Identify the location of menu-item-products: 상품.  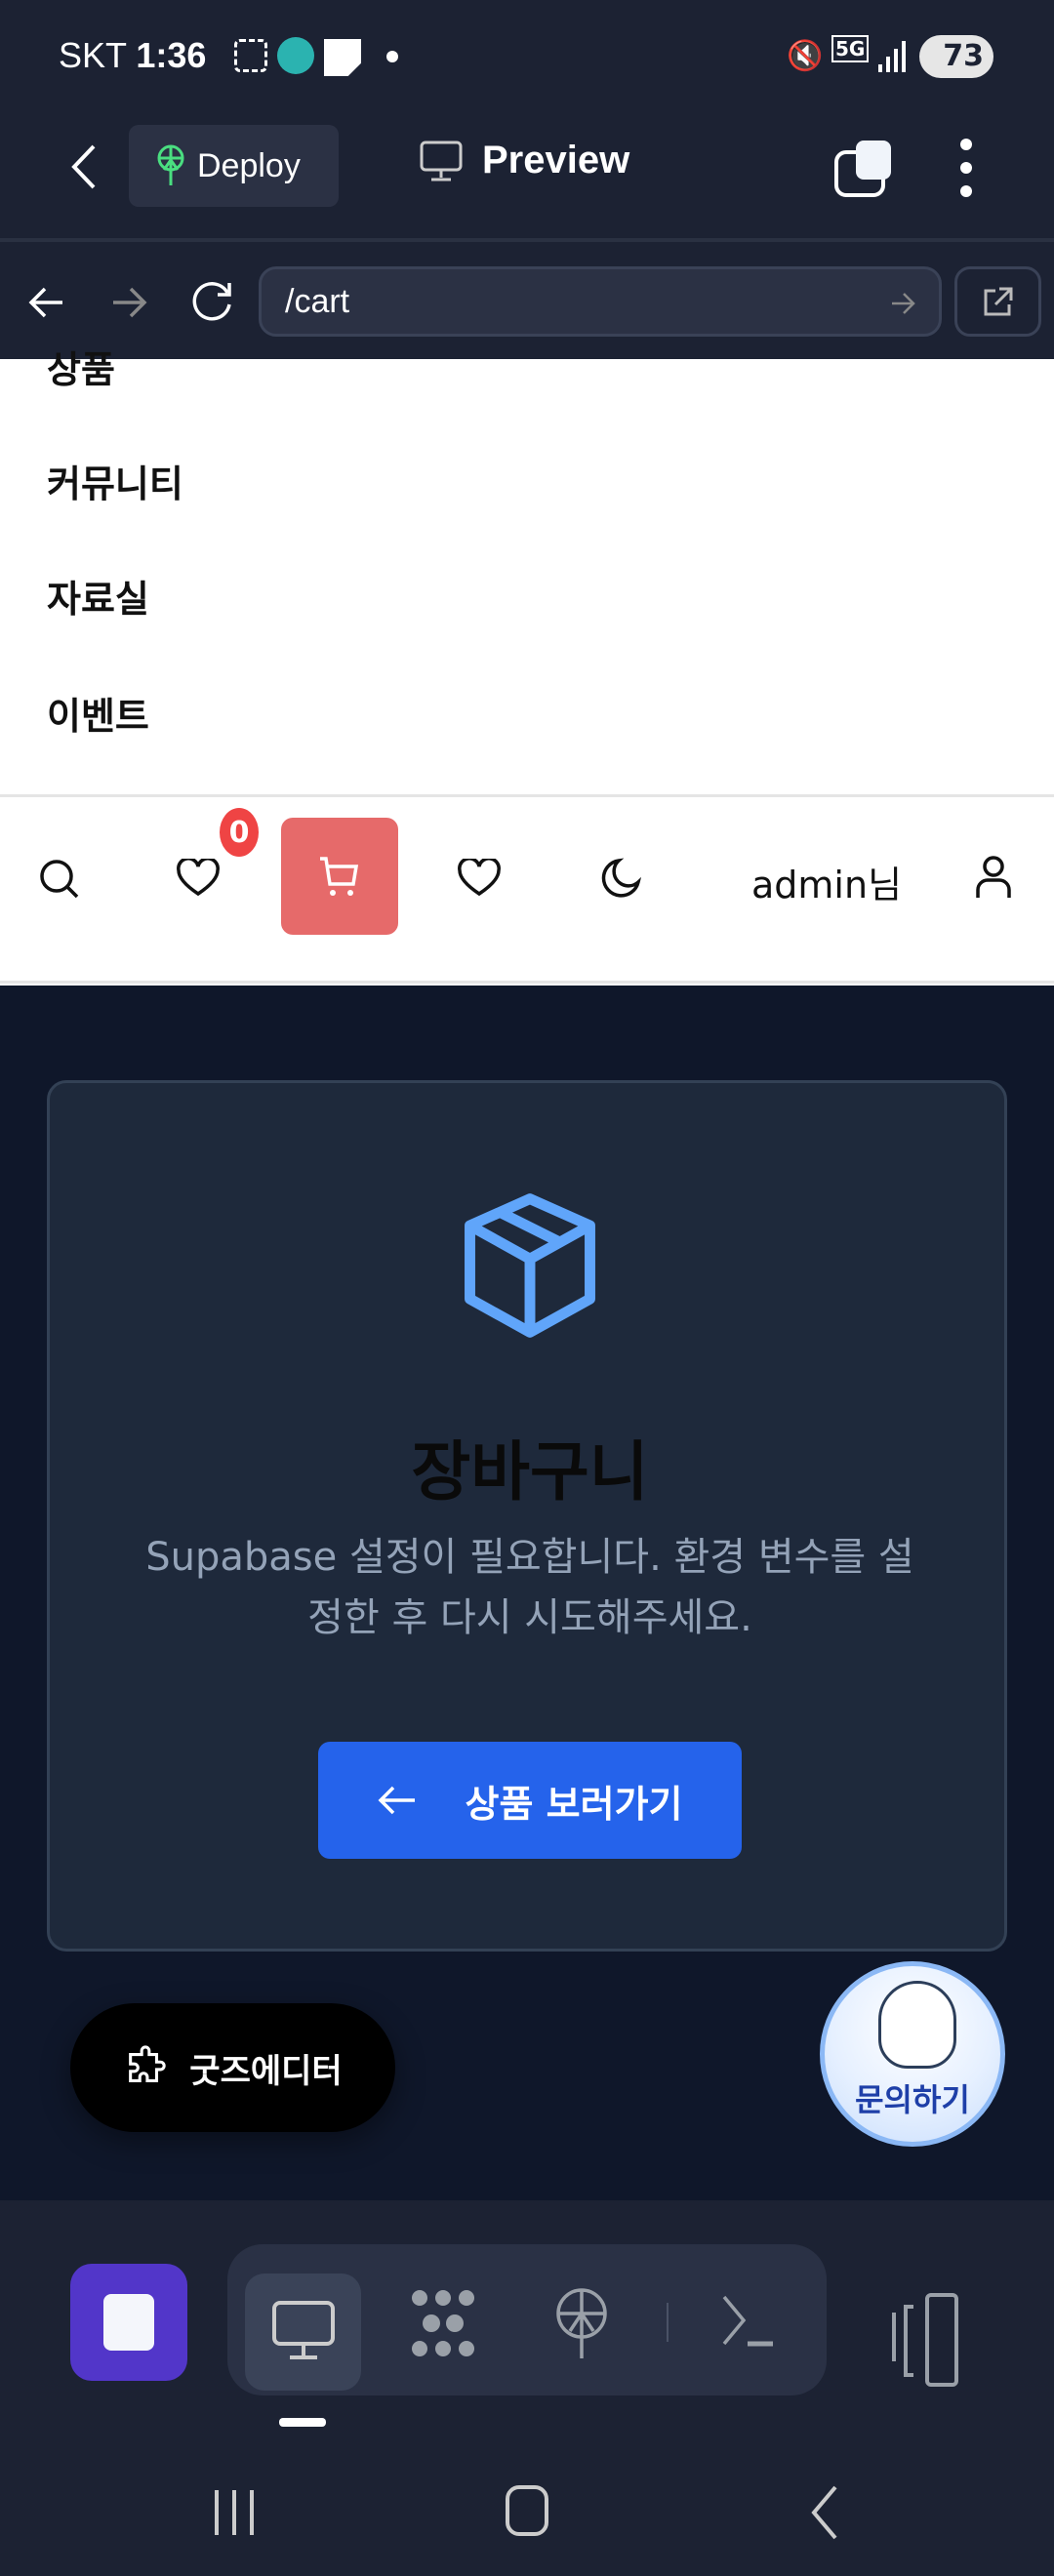
(81, 366).